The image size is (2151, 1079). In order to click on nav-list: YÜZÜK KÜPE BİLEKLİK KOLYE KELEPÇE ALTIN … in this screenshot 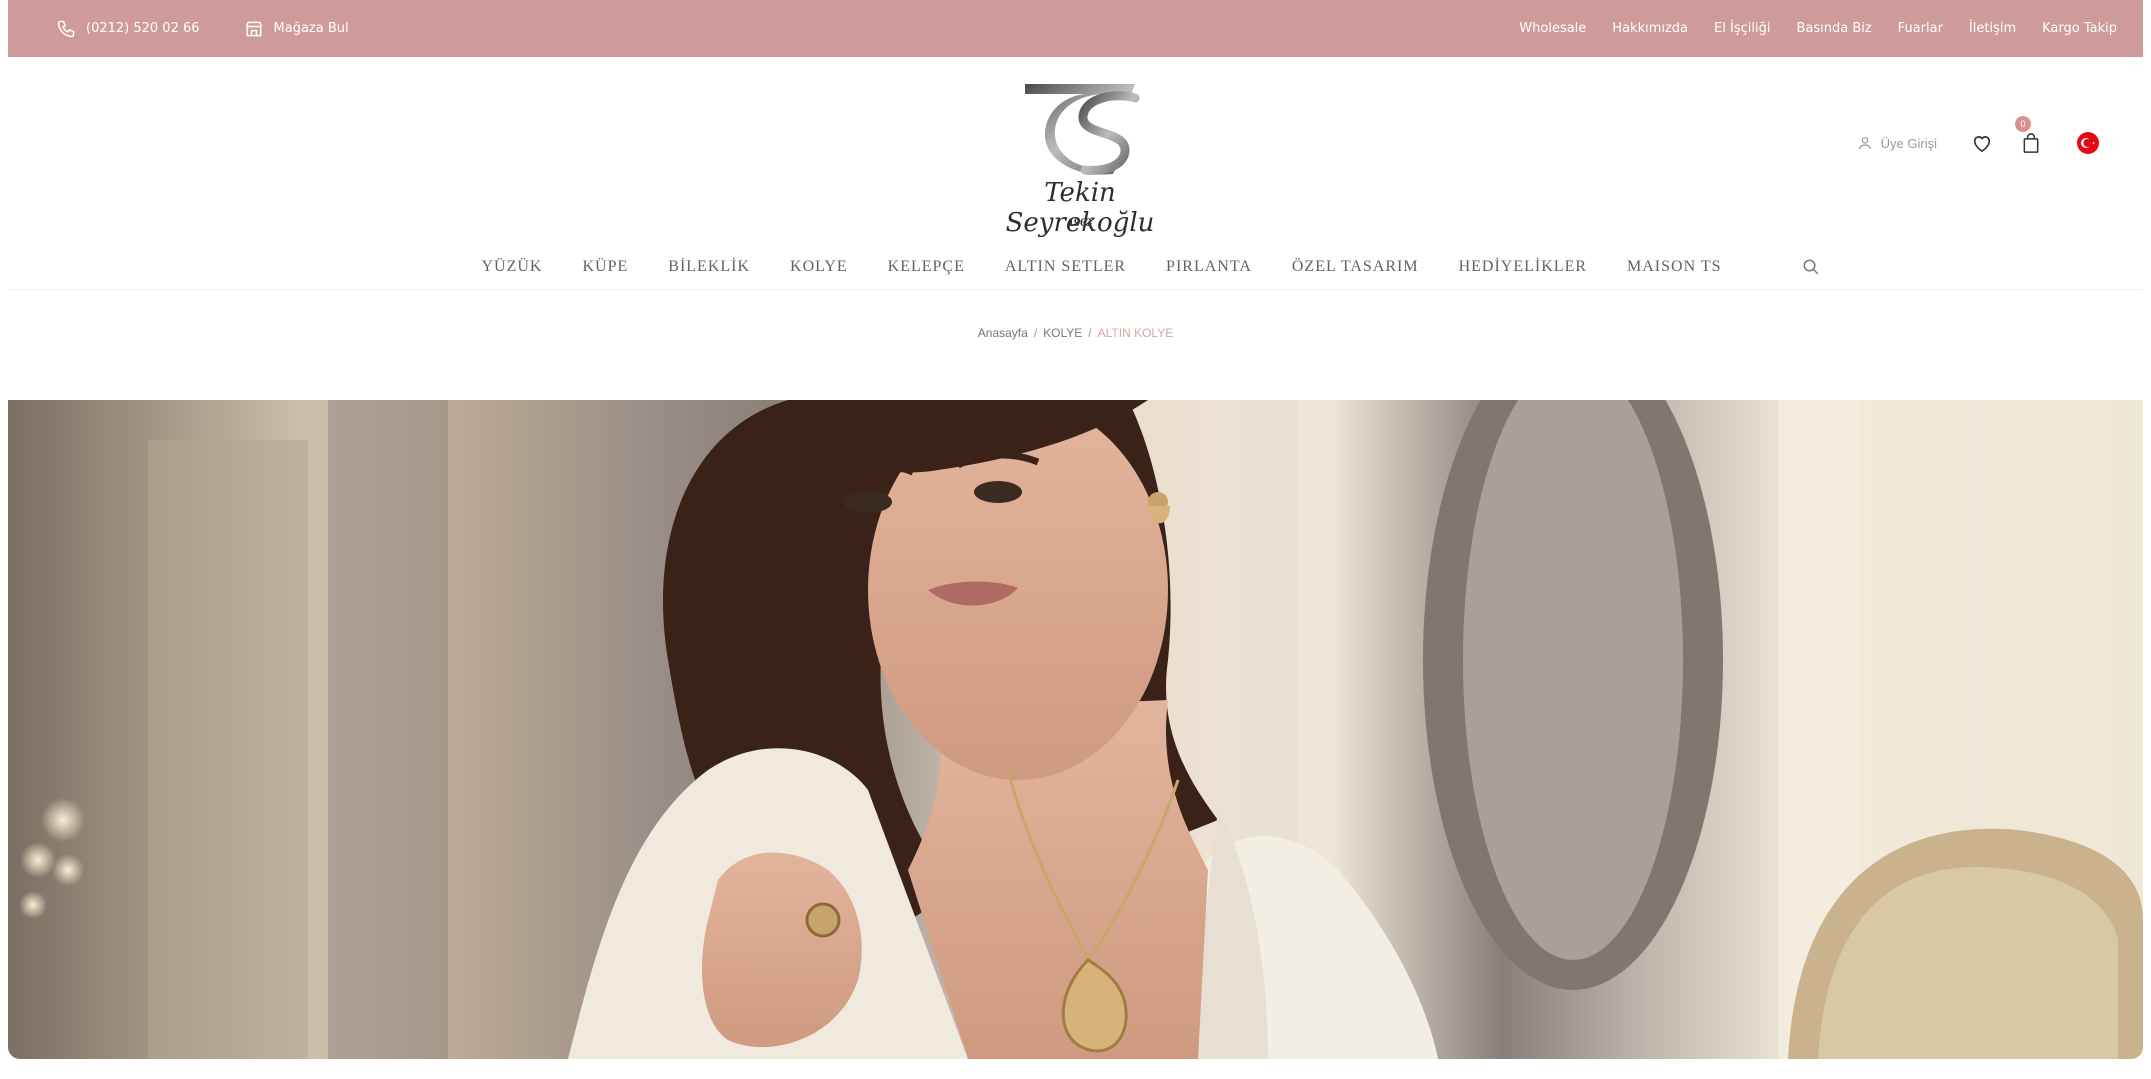, I will do `click(1101, 267)`.